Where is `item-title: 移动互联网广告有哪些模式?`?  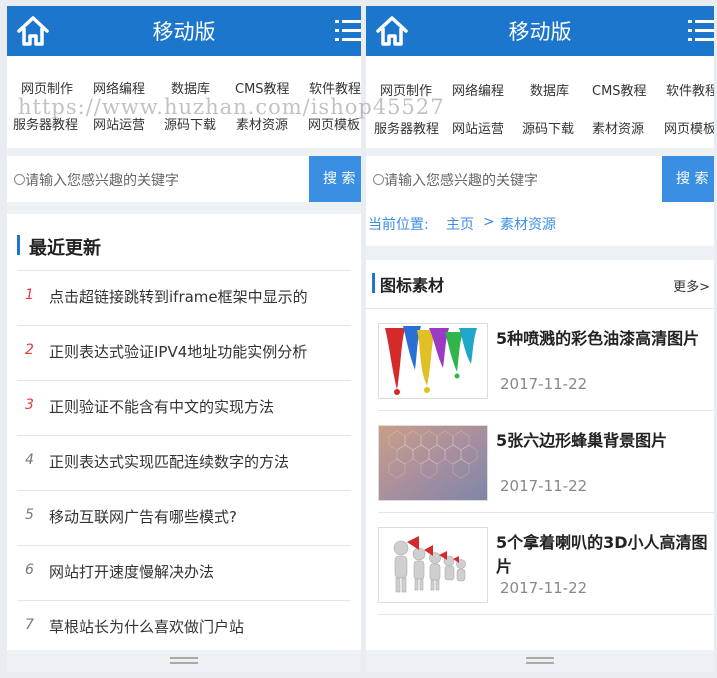
item-title: 移动互联网广告有哪些模式? is located at coordinates (143, 516).